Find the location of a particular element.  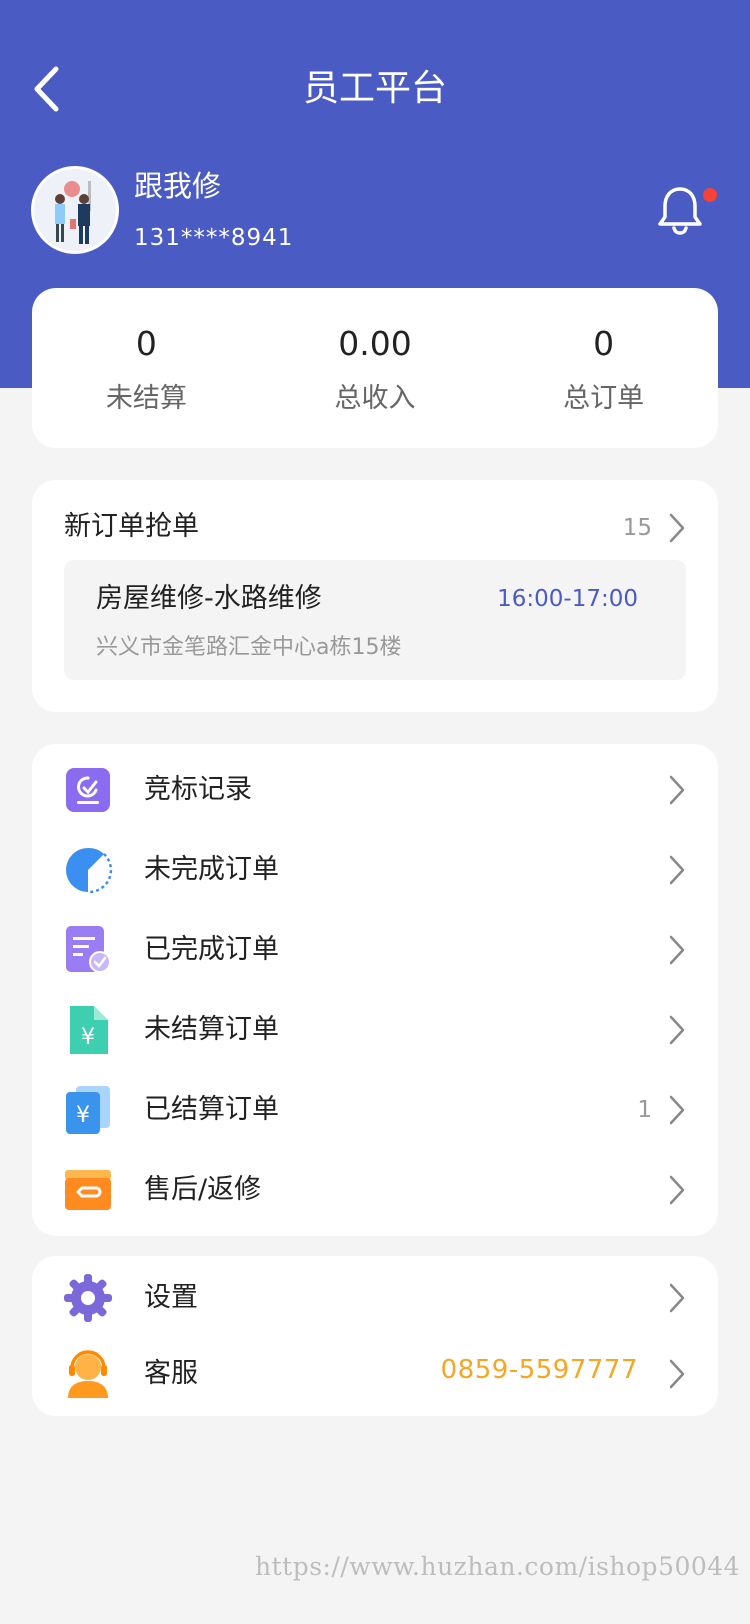

notification-dot is located at coordinates (710, 195).